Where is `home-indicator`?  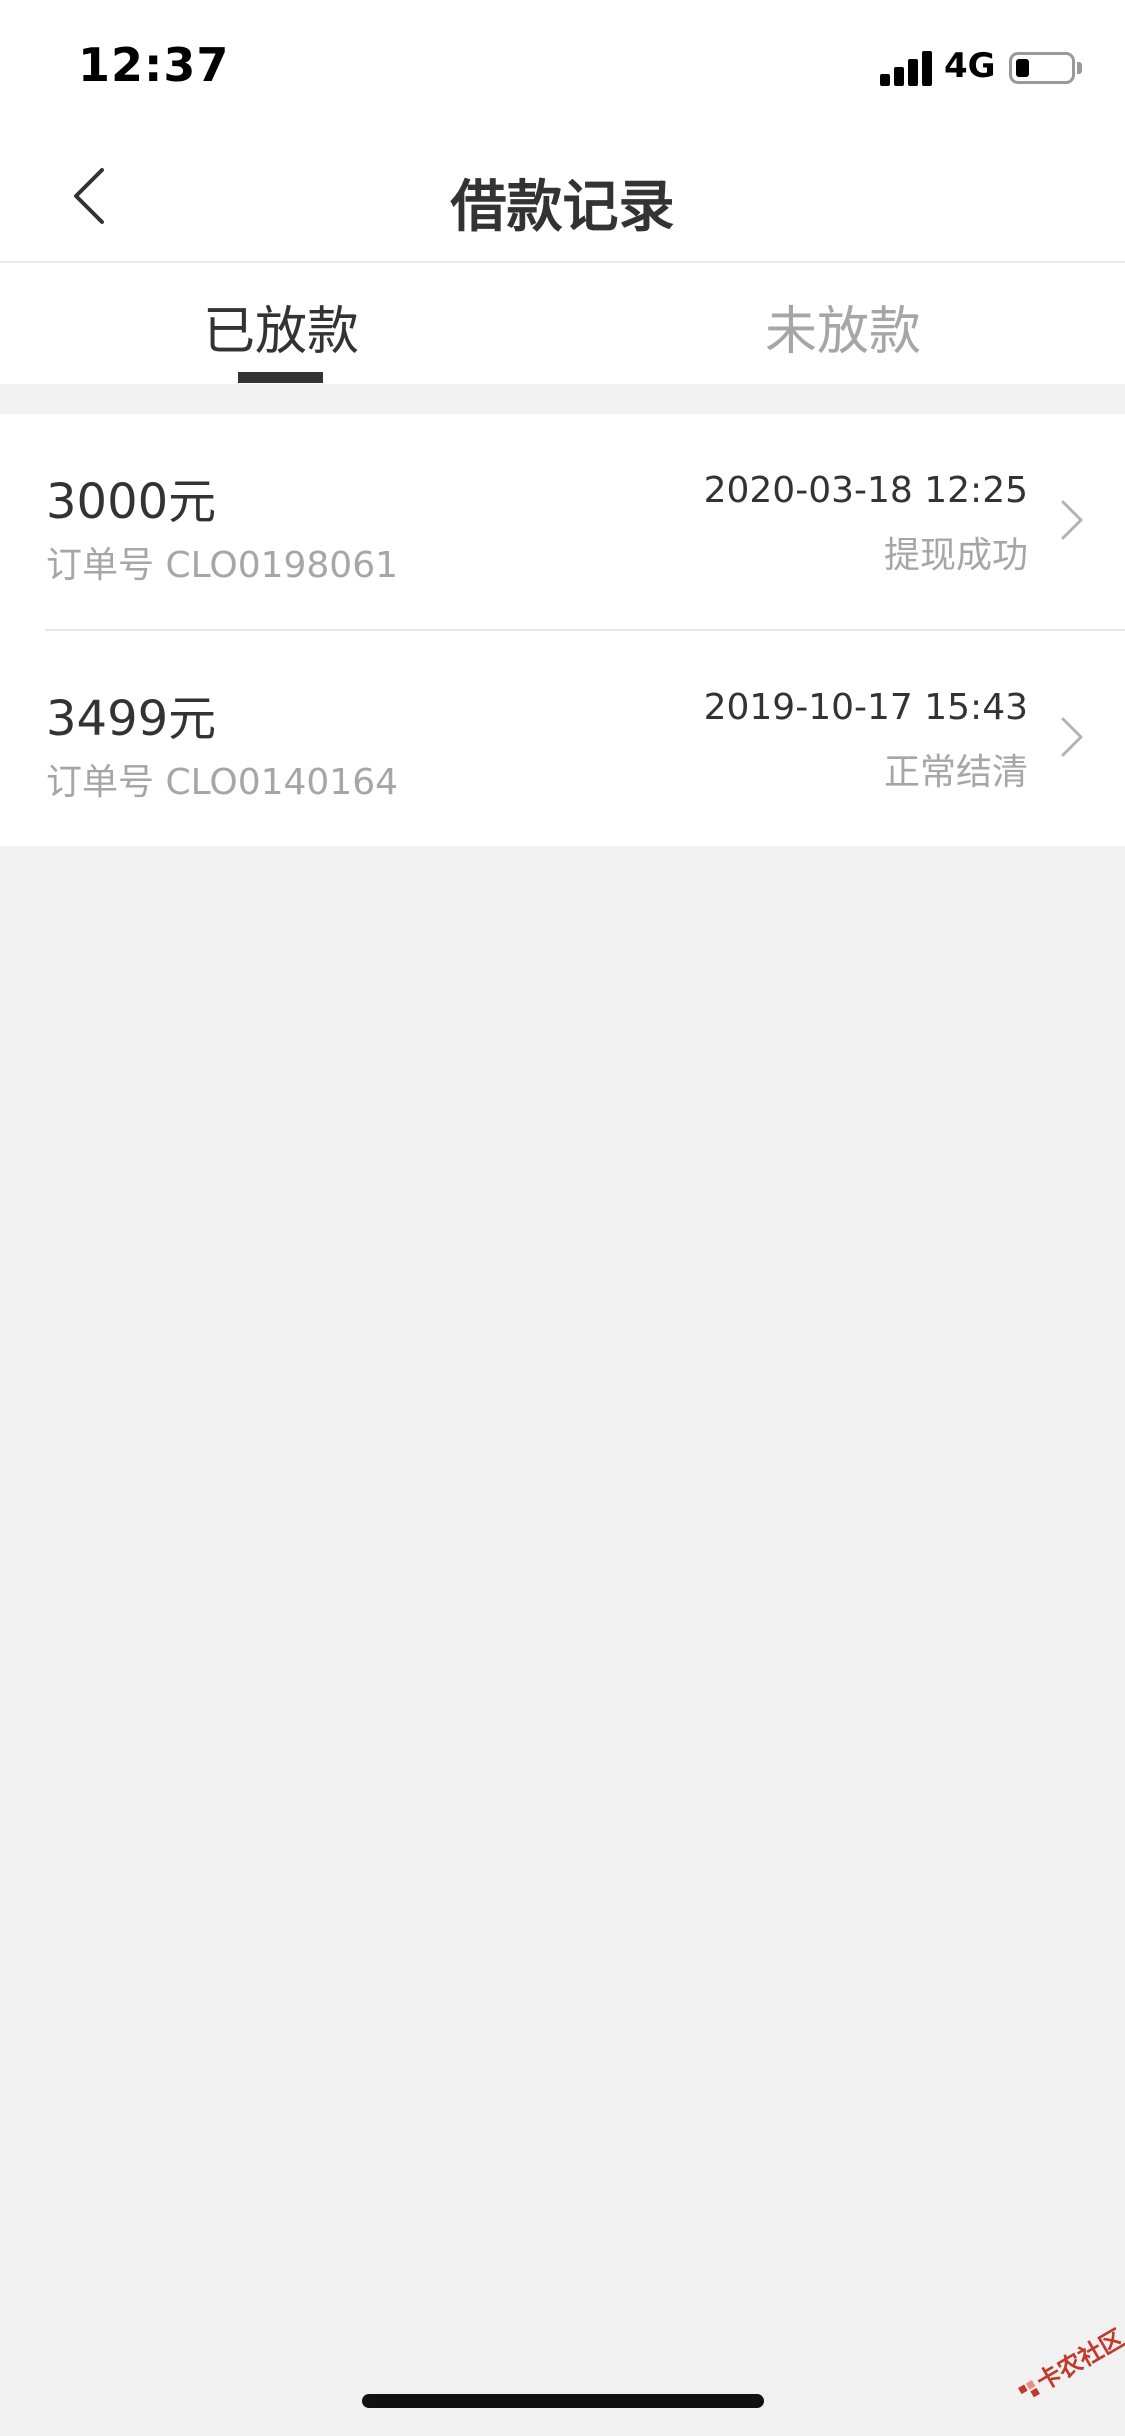 home-indicator is located at coordinates (563, 2401).